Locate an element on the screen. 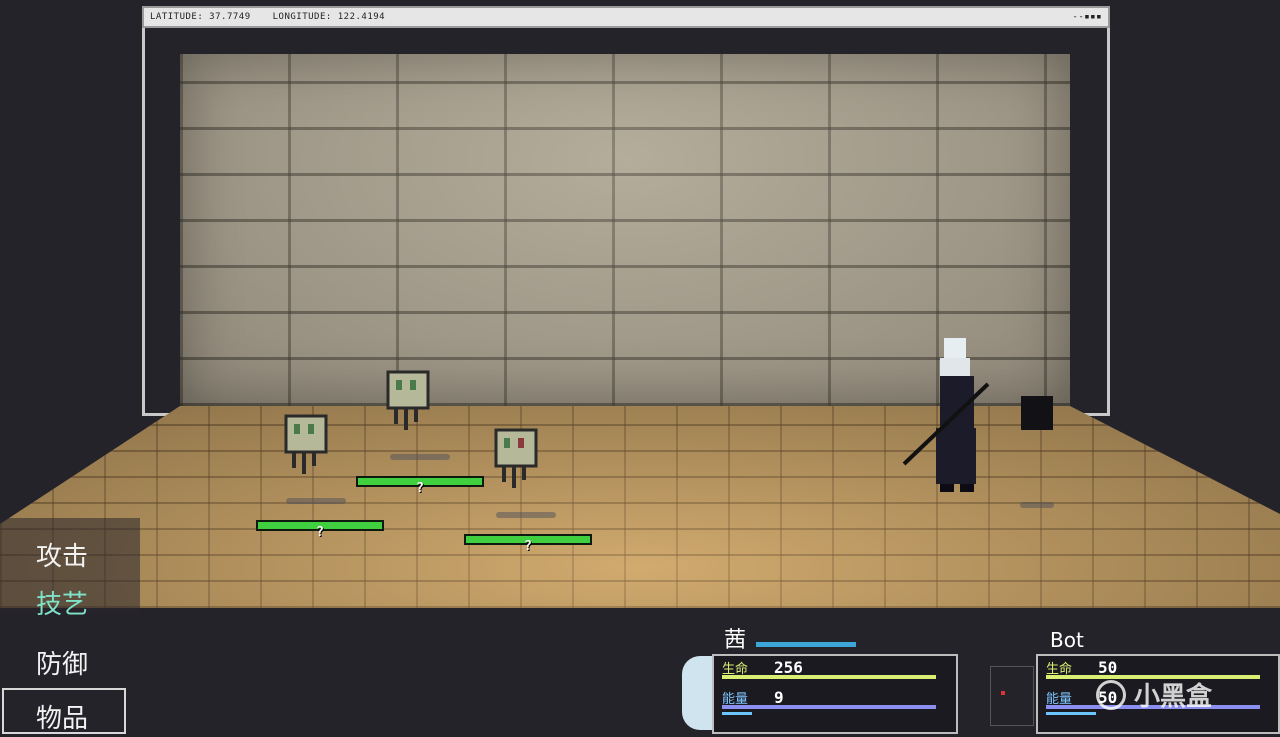 The image size is (1280, 737). watermark: 小黑盒 is located at coordinates (1154, 694).